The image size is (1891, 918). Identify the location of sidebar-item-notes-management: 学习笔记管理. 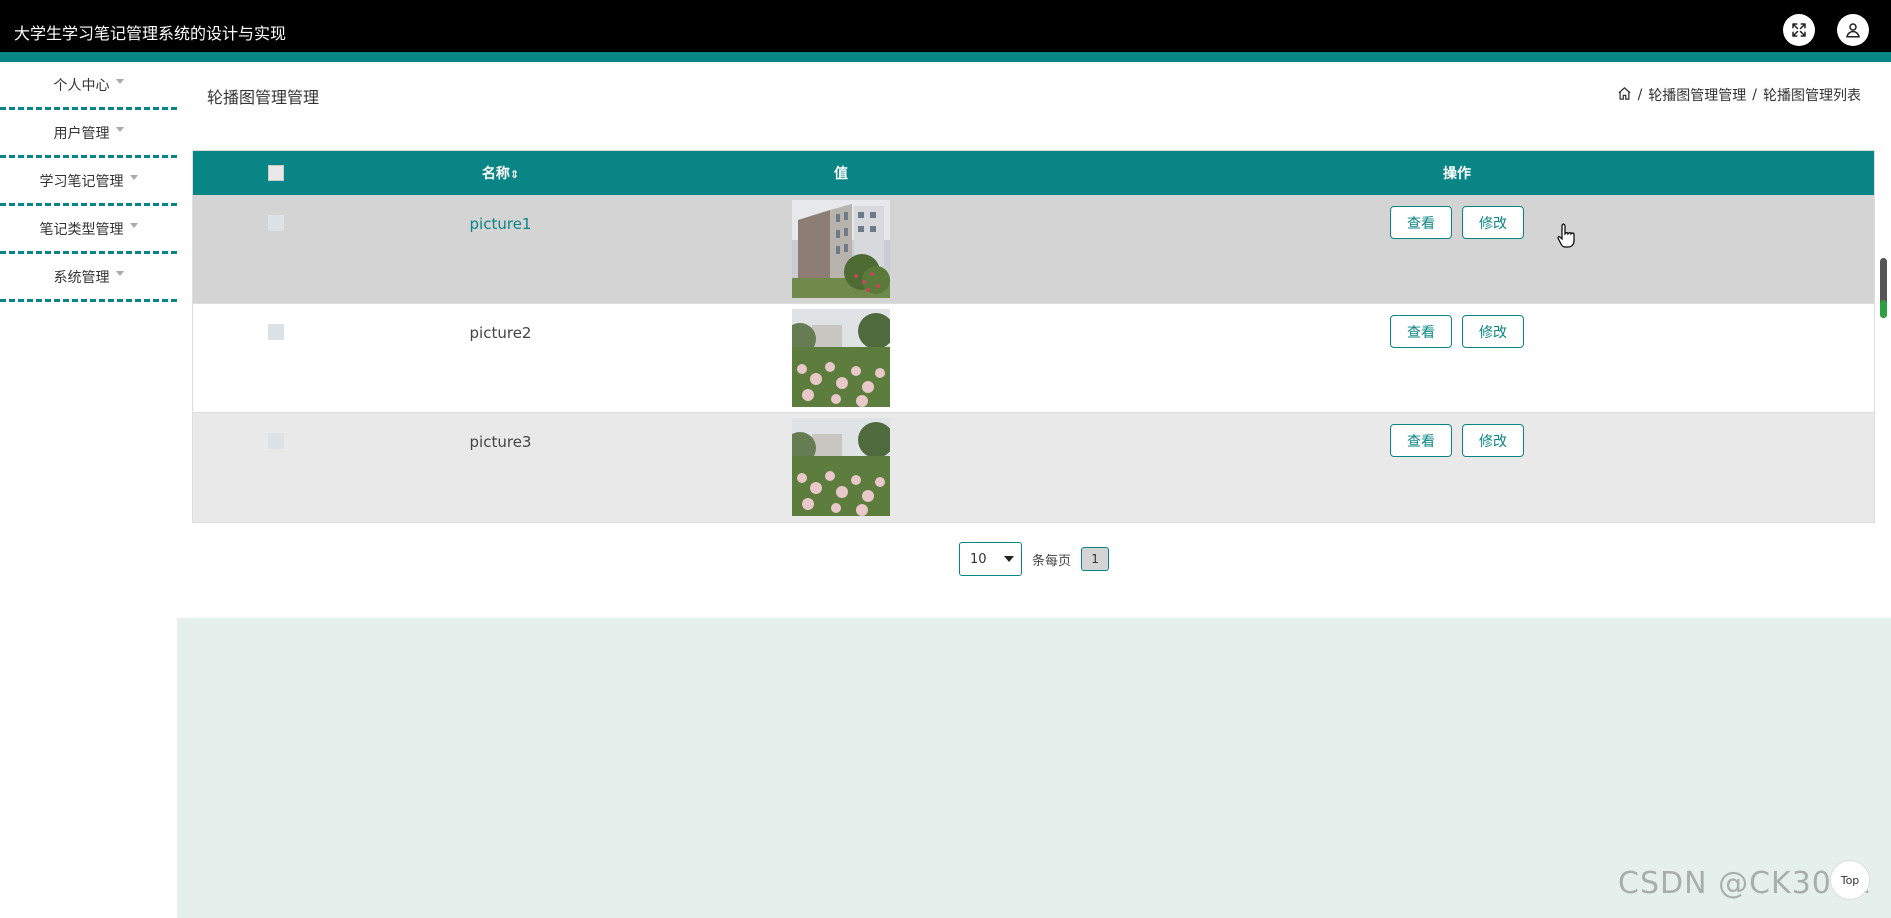
(88, 182).